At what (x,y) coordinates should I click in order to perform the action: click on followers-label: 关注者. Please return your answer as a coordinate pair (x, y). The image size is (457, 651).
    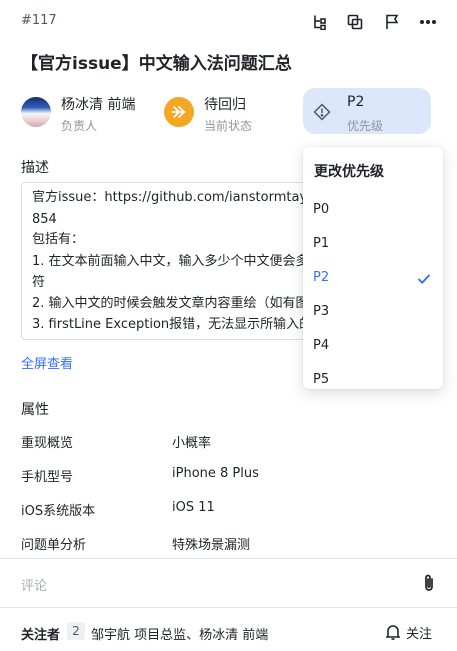
    Looking at the image, I should click on (41, 635).